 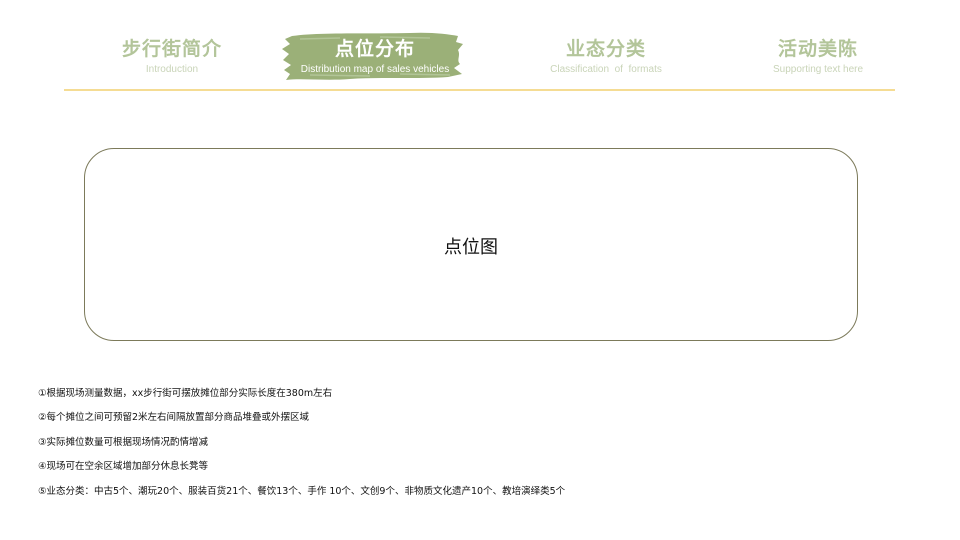 I want to click on tab-subtitle: Introduction, so click(x=172, y=69).